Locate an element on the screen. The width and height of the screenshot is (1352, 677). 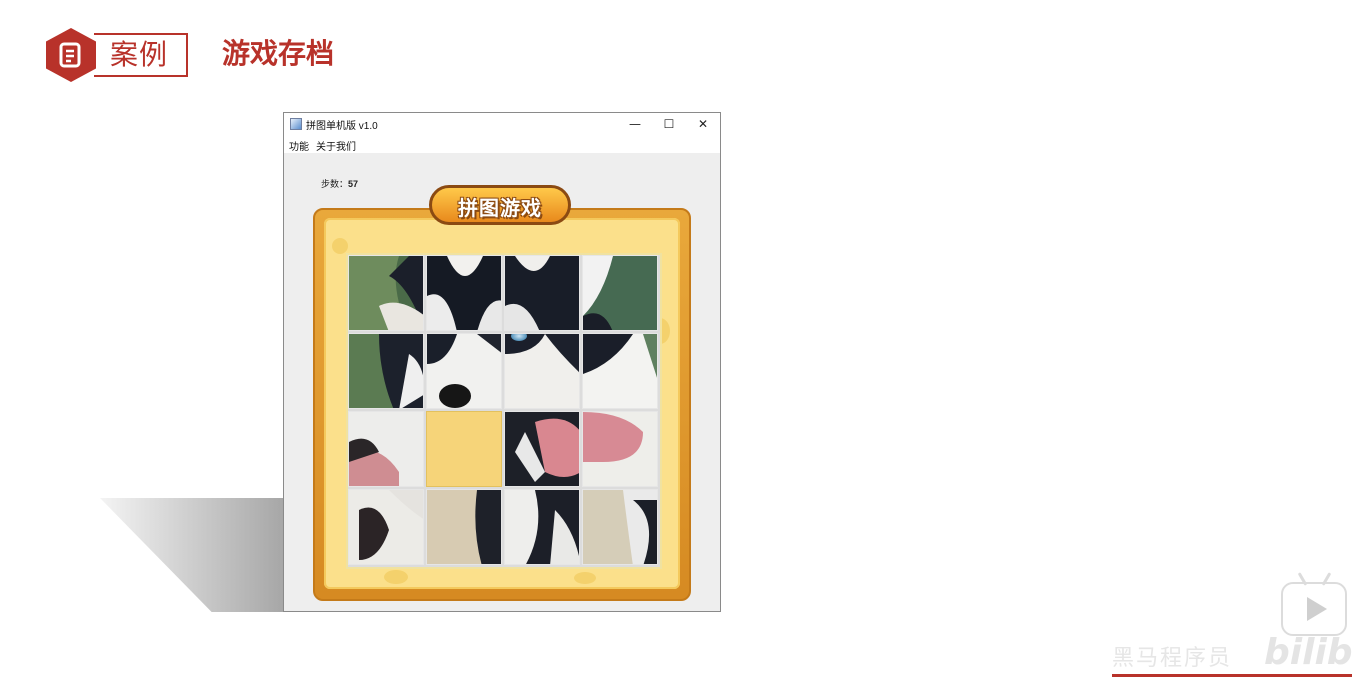
document-icon is located at coordinates (70, 55).